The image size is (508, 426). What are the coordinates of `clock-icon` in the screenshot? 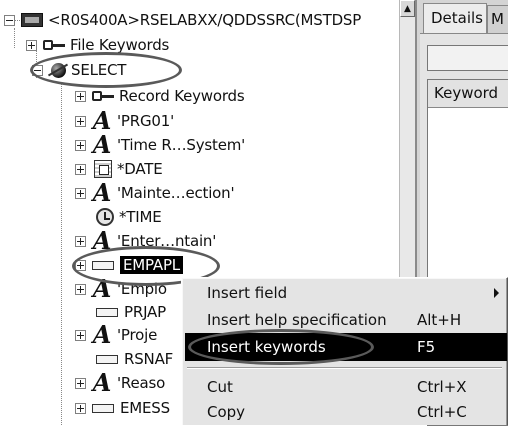 It's located at (105, 217).